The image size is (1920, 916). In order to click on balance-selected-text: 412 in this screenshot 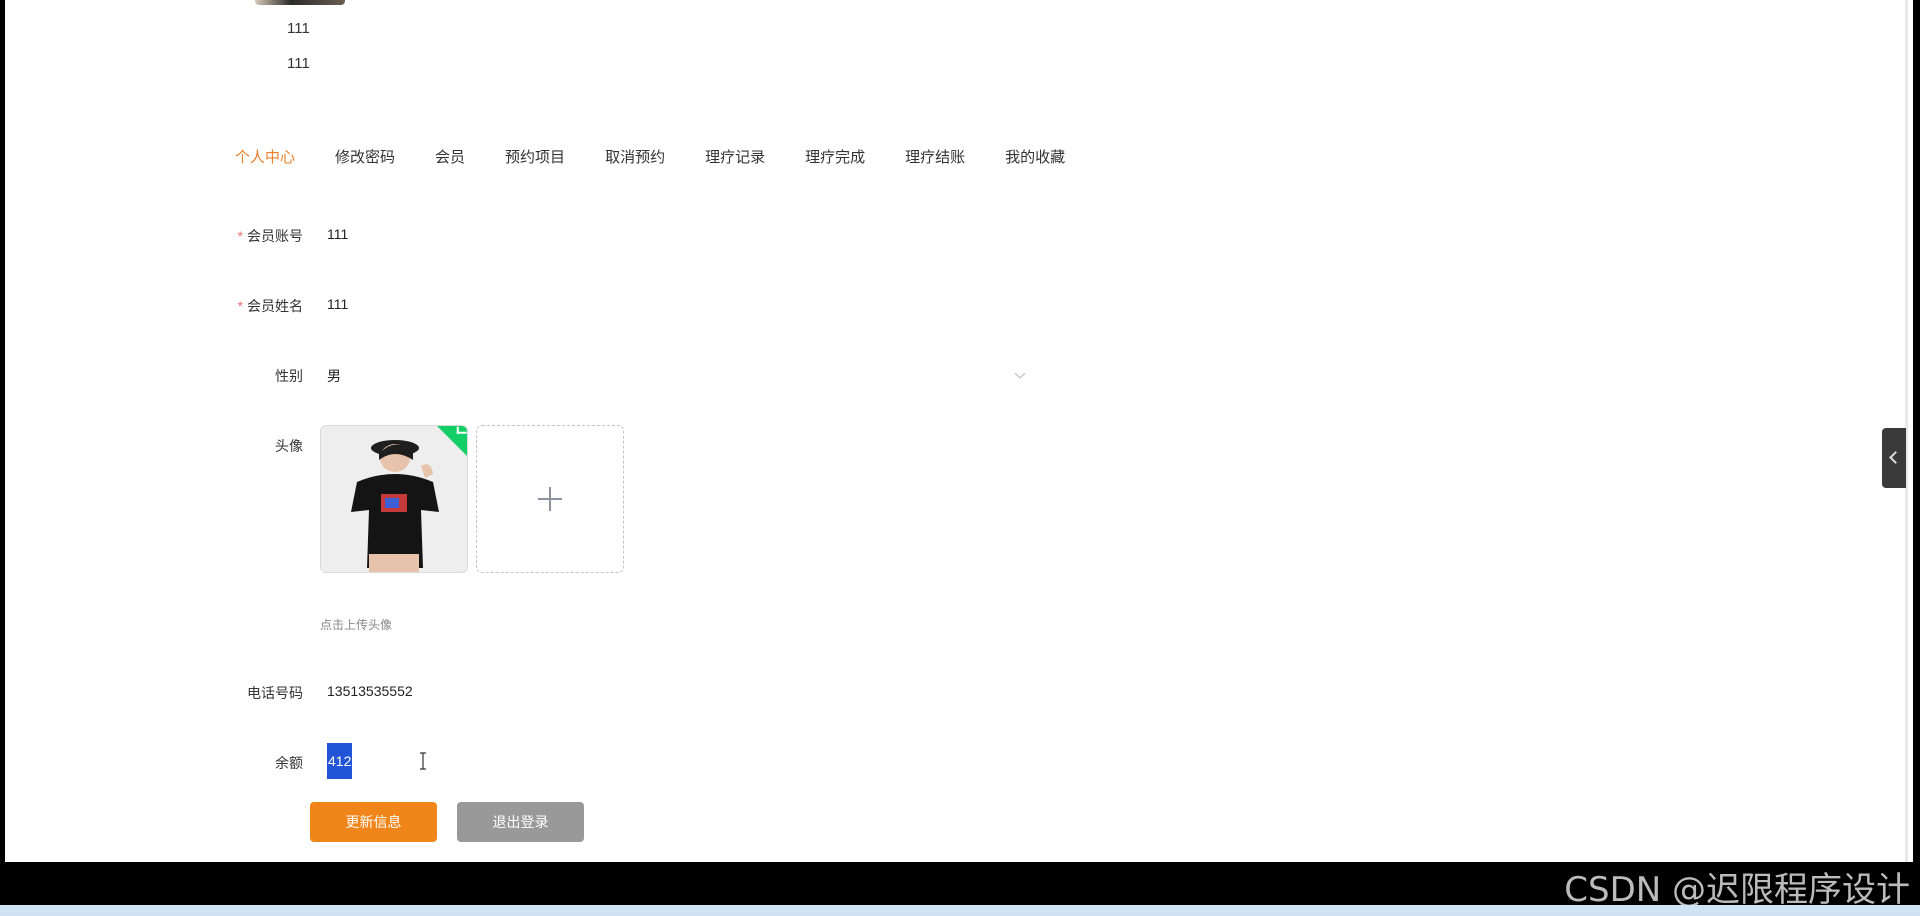, I will do `click(340, 761)`.